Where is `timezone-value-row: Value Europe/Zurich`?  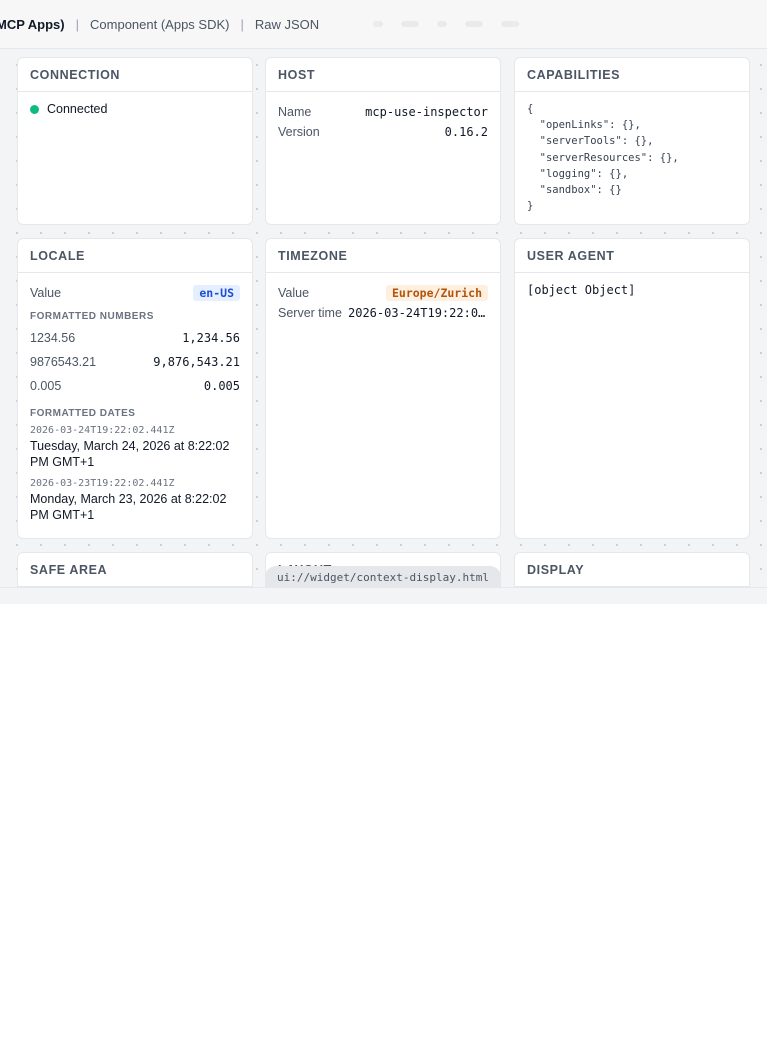
timezone-value-row: Value Europe/Zurich is located at coordinates (383, 293).